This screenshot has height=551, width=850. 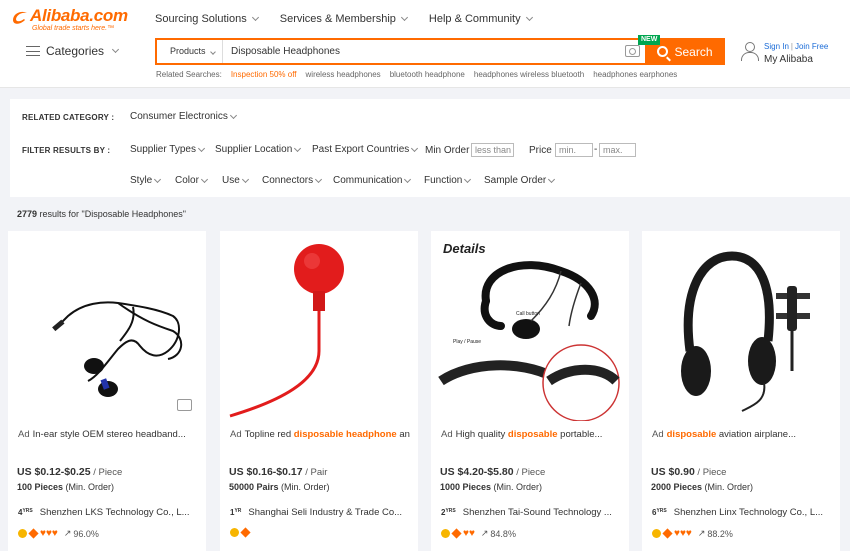 I want to click on related-search-link: headphones earphones, so click(x=635, y=74).